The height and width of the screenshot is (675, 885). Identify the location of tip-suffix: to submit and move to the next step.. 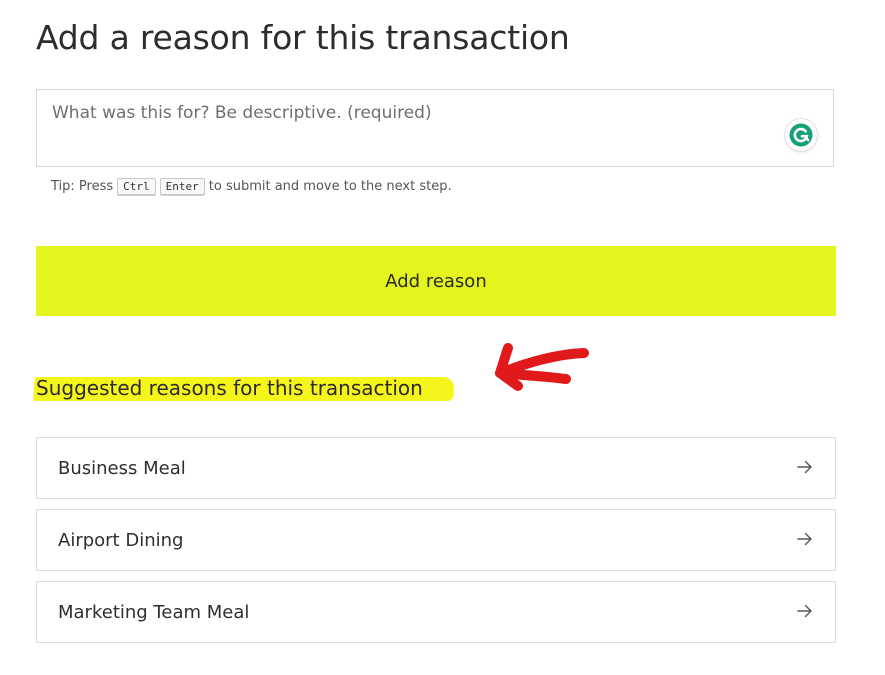
(330, 186).